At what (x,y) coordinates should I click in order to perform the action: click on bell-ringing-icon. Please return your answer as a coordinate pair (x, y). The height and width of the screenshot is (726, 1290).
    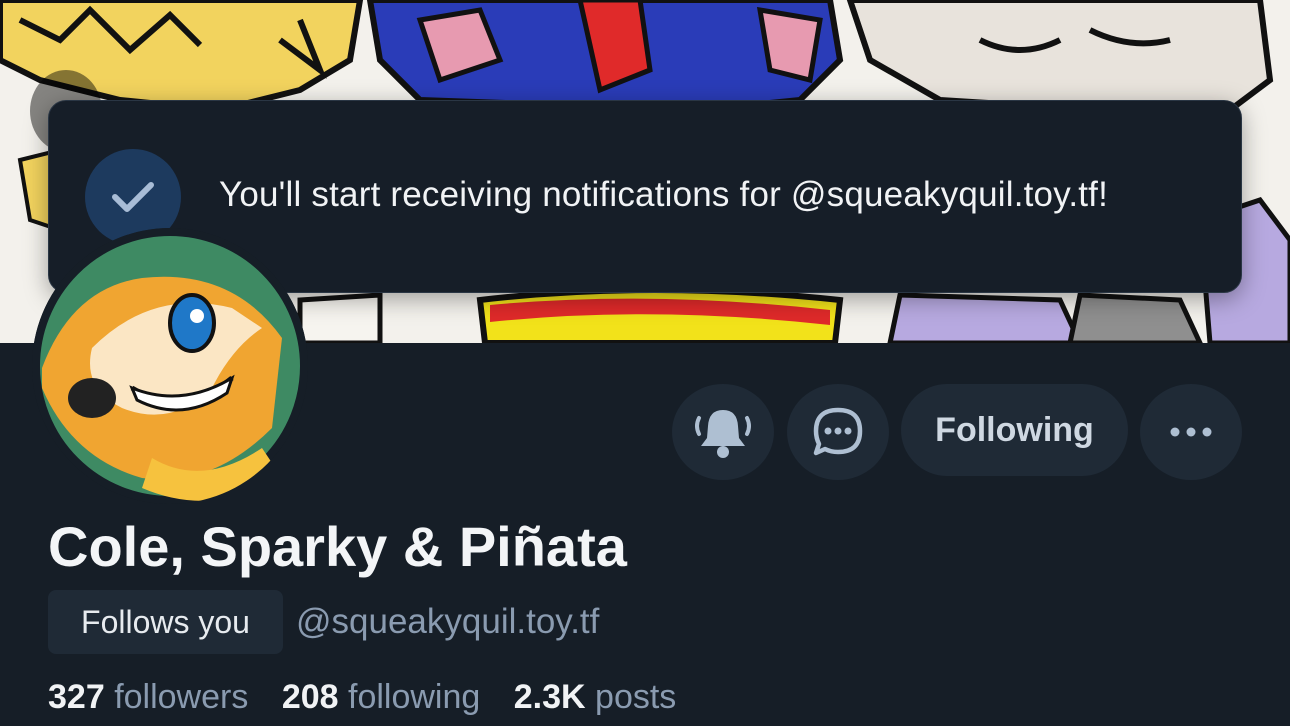
    Looking at the image, I should click on (723, 434).